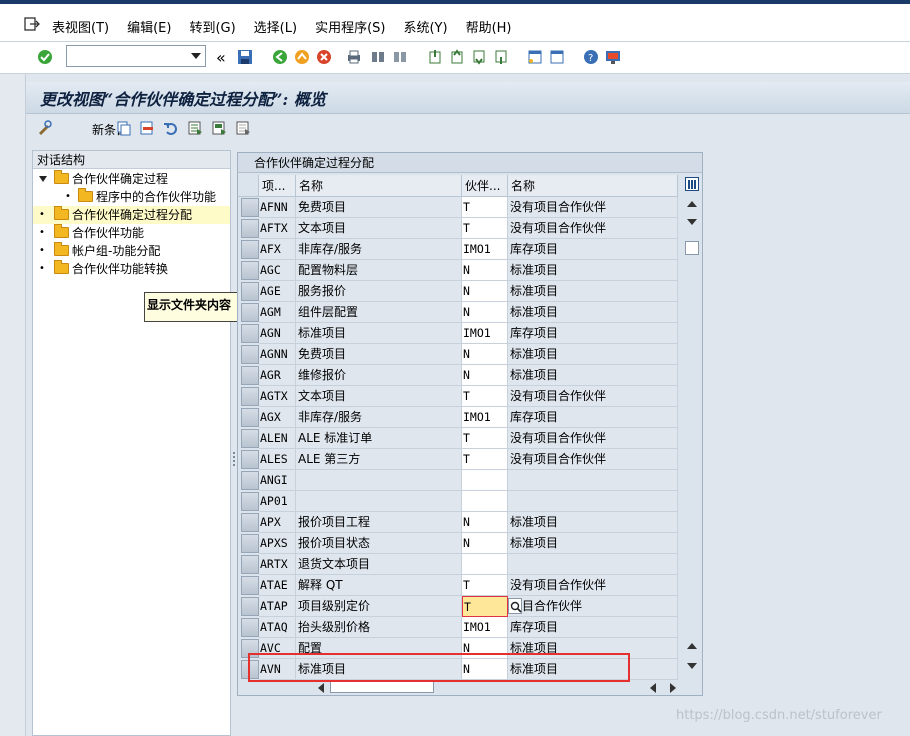 The image size is (910, 736). Describe the element at coordinates (673, 688) in the screenshot. I see `column-scroll-right-icon` at that location.